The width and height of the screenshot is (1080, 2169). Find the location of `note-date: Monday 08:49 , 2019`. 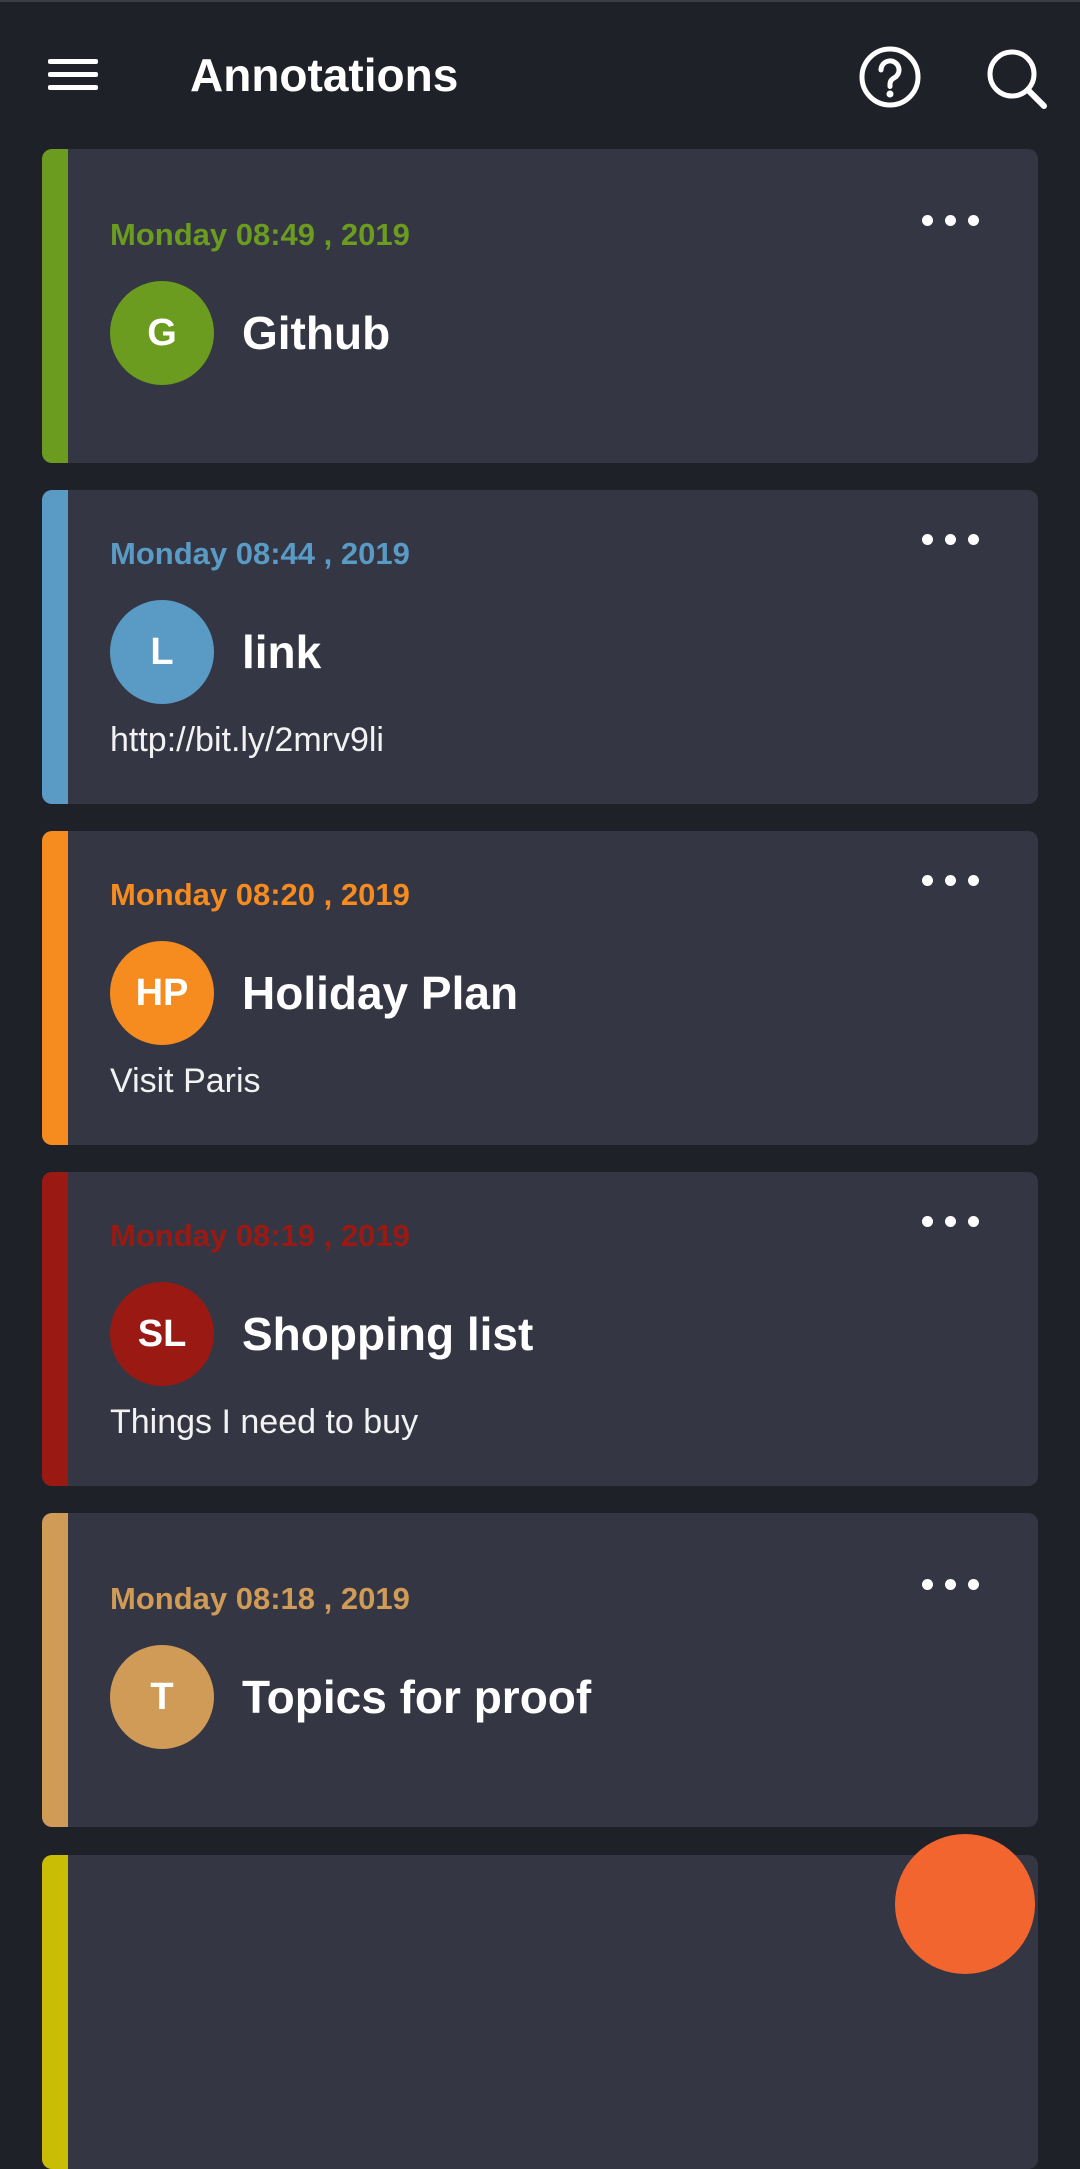

note-date: Monday 08:49 , 2019 is located at coordinates (260, 234).